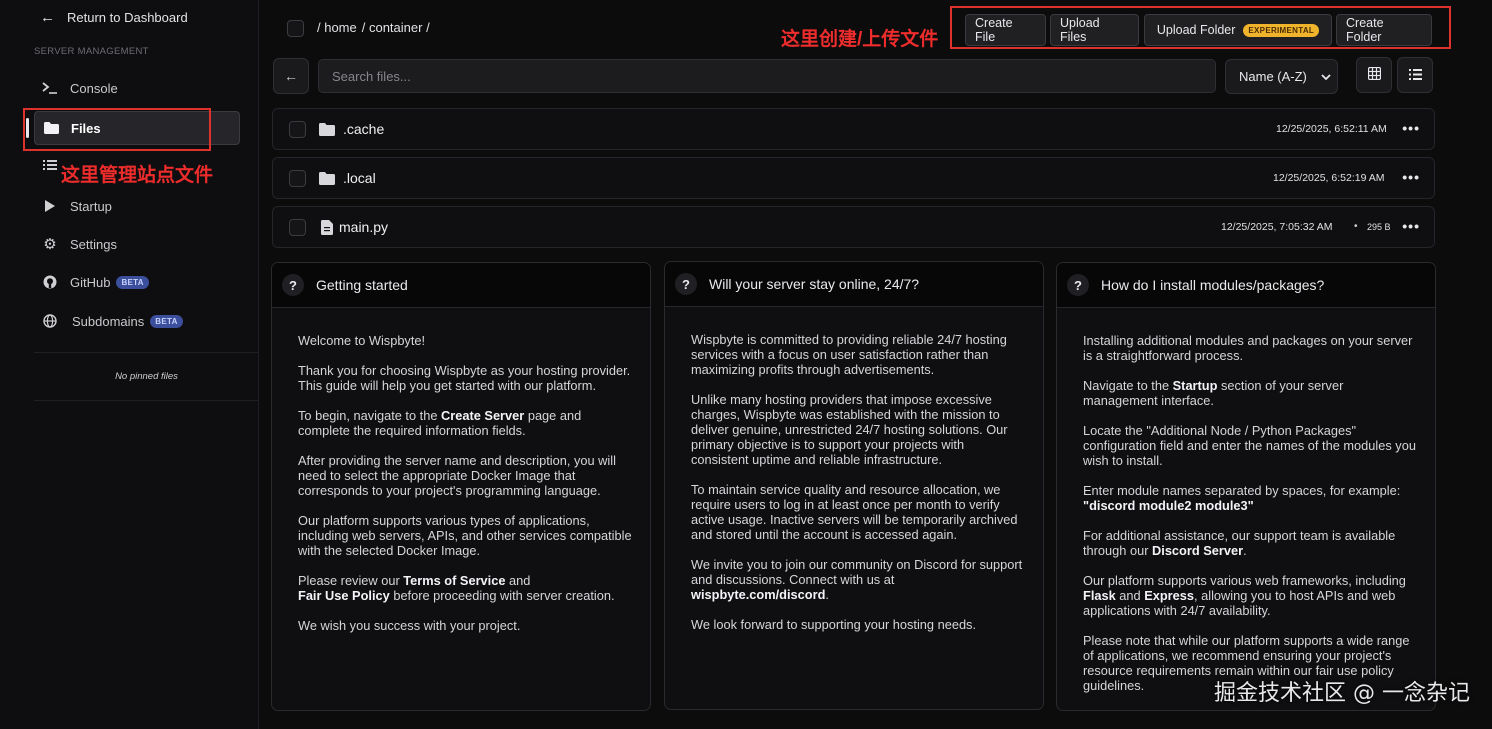 This screenshot has width=1492, height=729. I want to click on card-header: ? Getting started, so click(461, 285).